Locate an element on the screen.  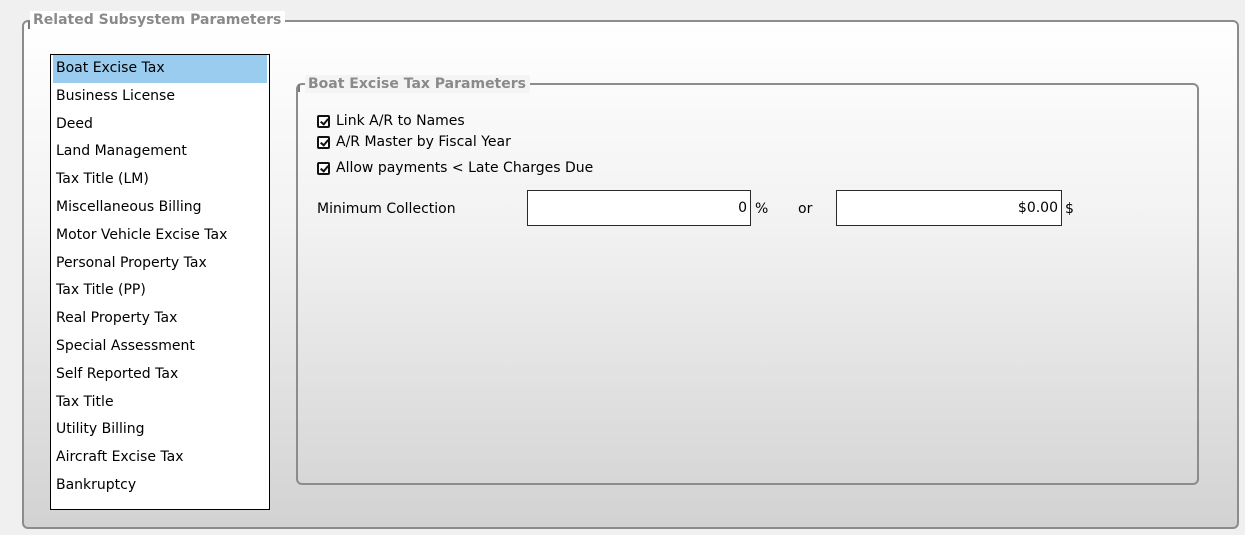
minimum-collection-amount-input is located at coordinates (949, 208).